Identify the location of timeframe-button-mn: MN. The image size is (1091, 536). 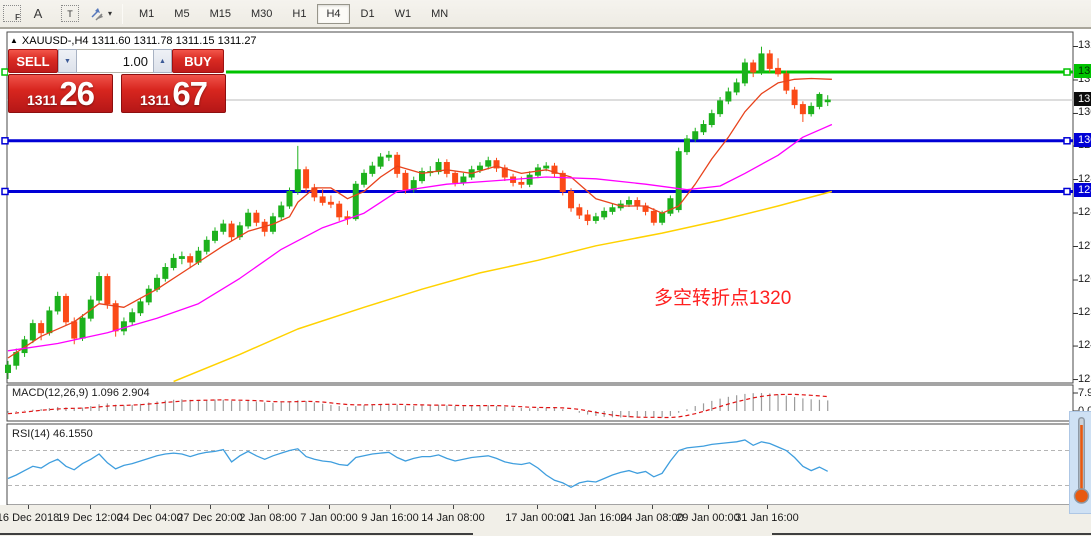
(439, 14).